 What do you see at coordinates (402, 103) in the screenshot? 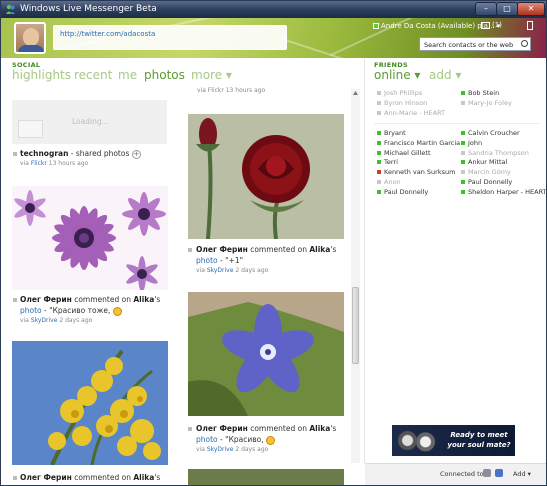
I see `friend-list-item: Byron Hinson` at bounding box center [402, 103].